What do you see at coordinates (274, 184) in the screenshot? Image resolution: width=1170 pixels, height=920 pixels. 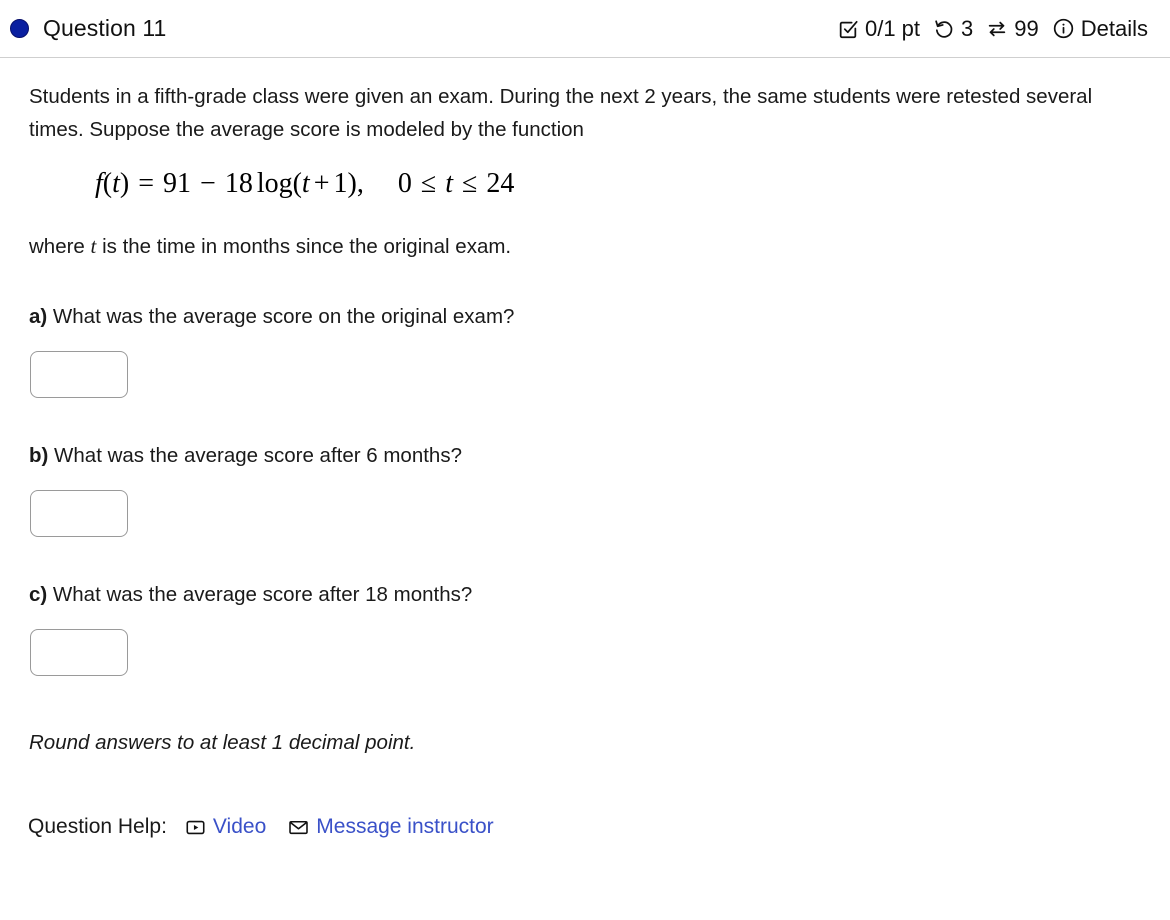 I see `formula-log: log` at bounding box center [274, 184].